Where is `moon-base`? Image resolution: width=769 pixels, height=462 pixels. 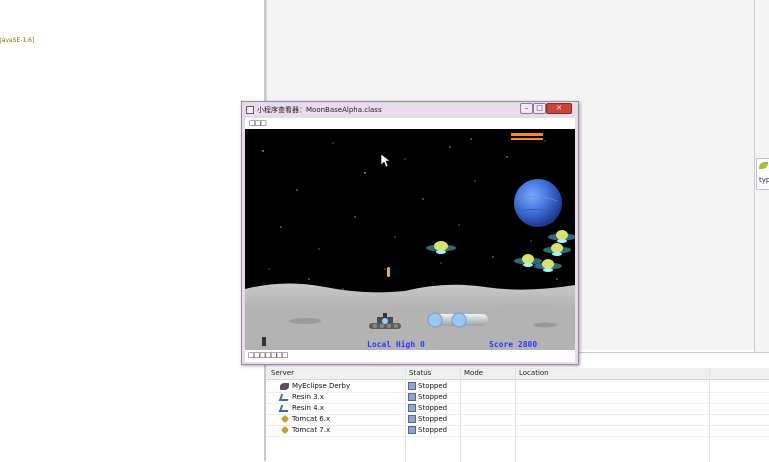 moon-base is located at coordinates (457, 320).